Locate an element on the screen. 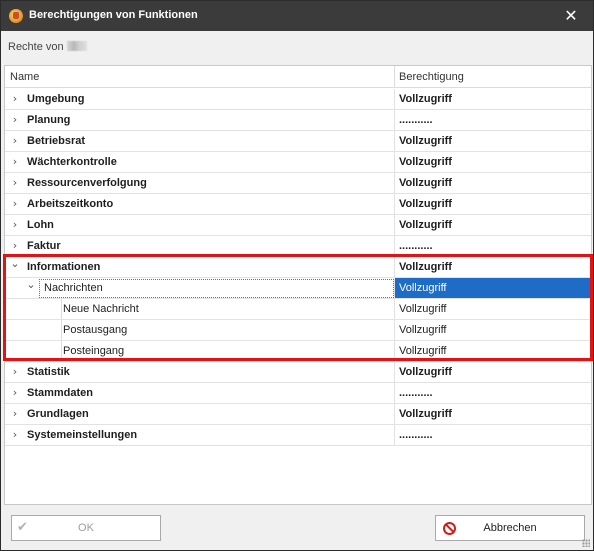 The height and width of the screenshot is (551, 594). ok-button-label: OK is located at coordinates (86, 528).